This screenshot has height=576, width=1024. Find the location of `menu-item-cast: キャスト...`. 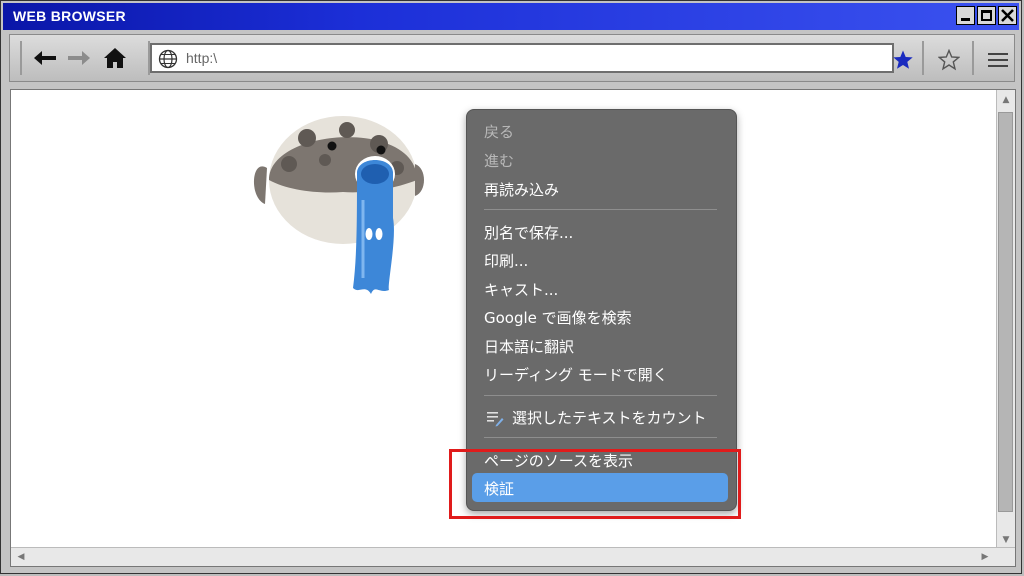

menu-item-cast: キャスト... is located at coordinates (521, 289).